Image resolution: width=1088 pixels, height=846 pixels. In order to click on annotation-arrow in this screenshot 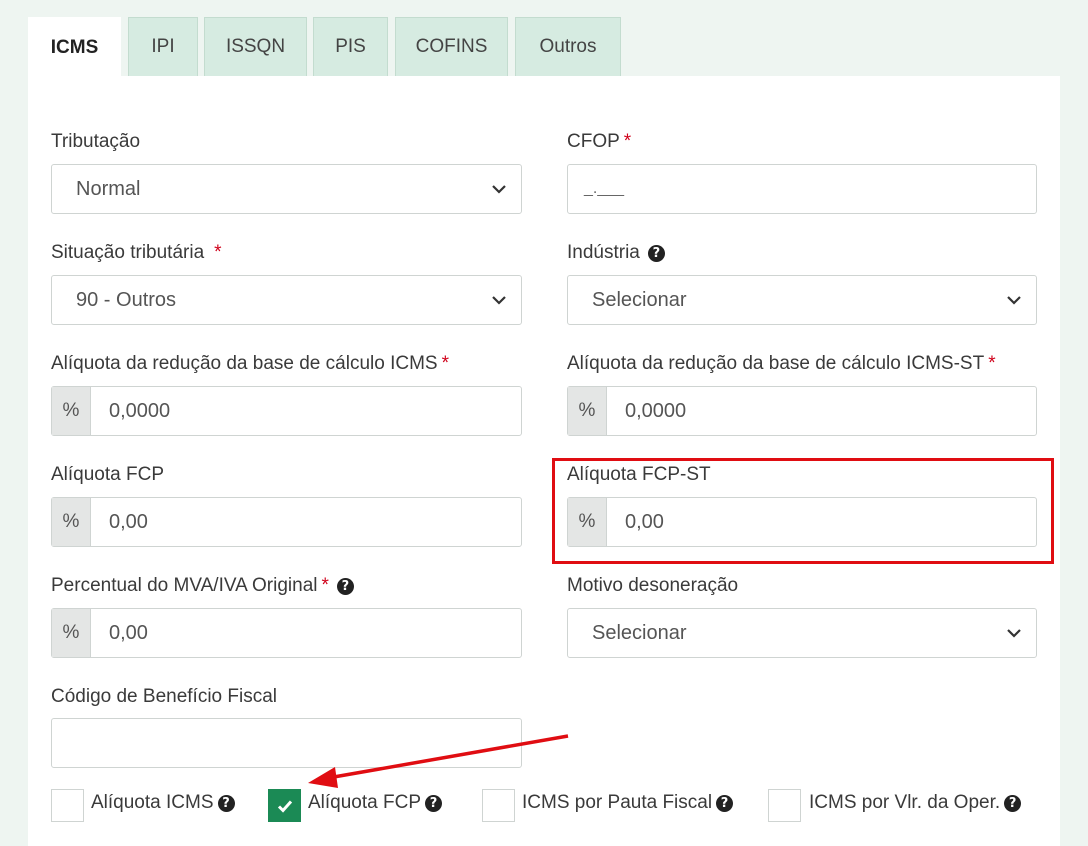, I will do `click(438, 761)`.